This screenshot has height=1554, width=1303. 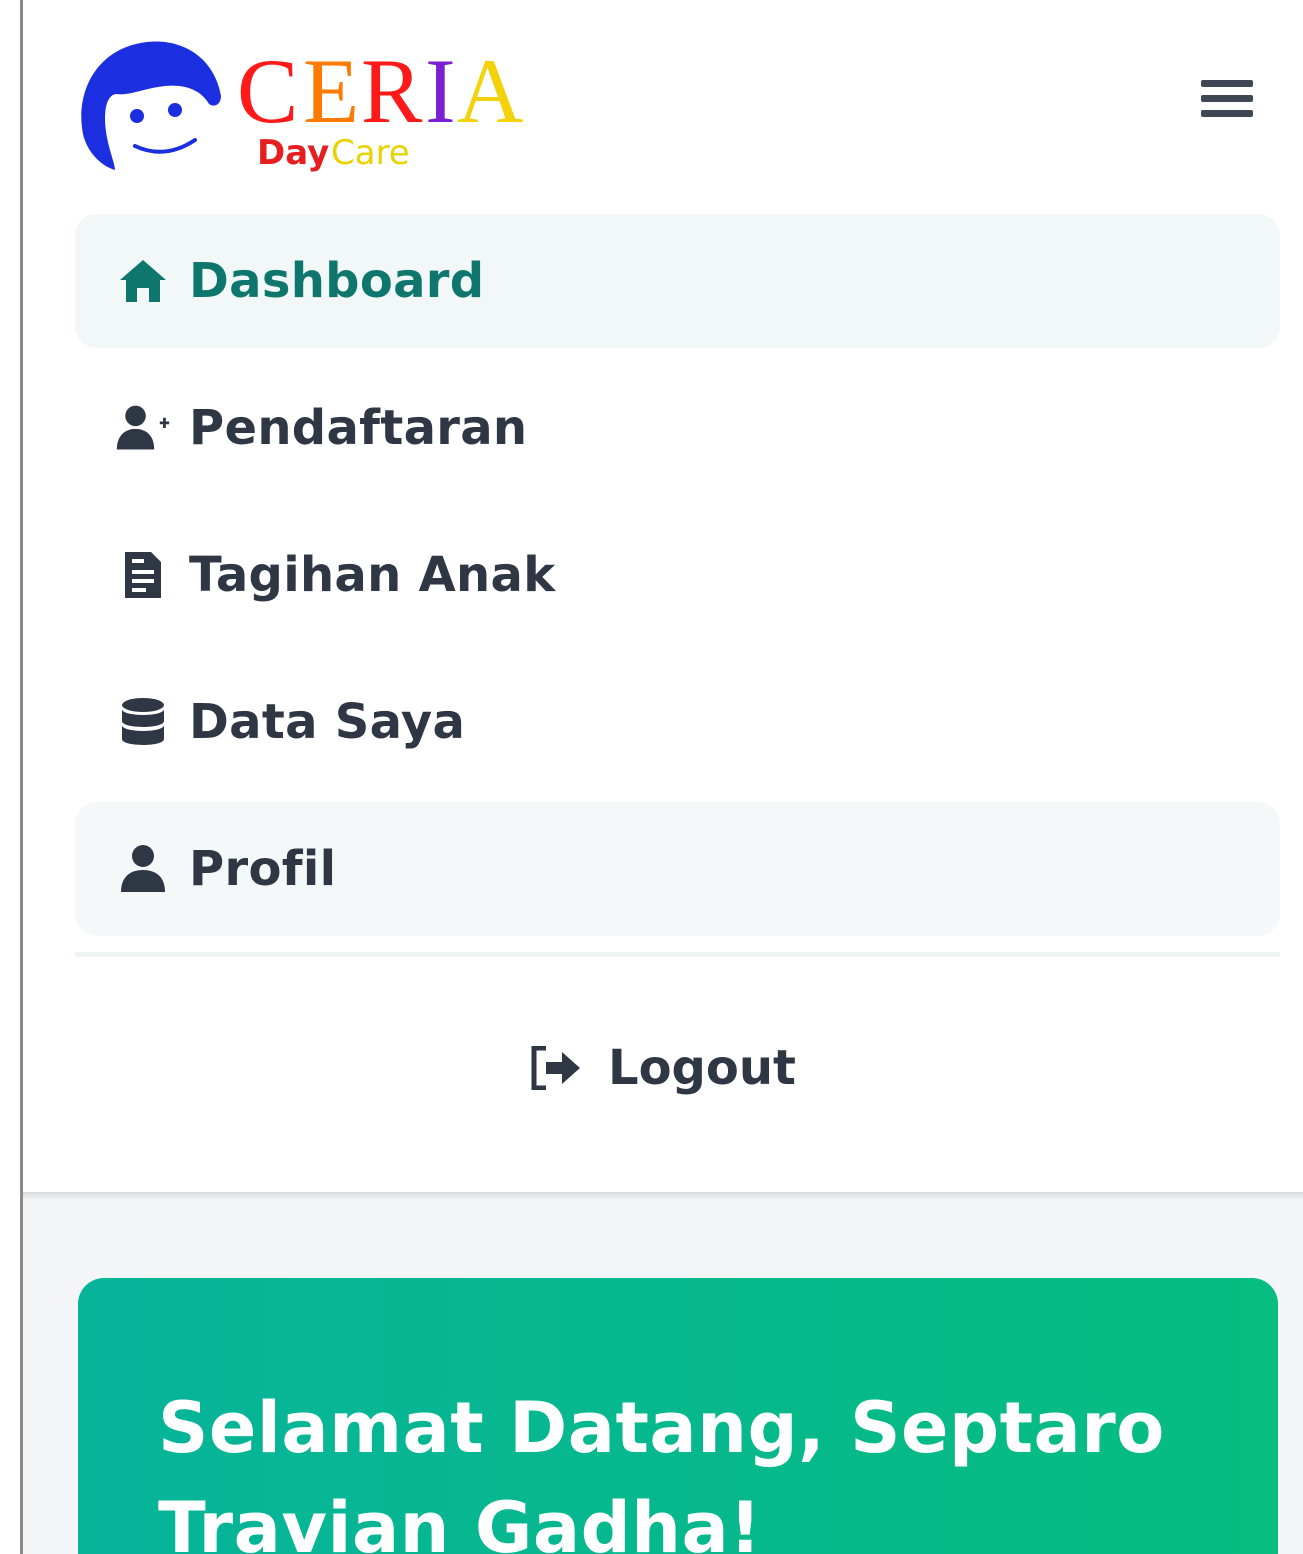 I want to click on sidebar-bottom-shadow, so click(x=663, y=1196).